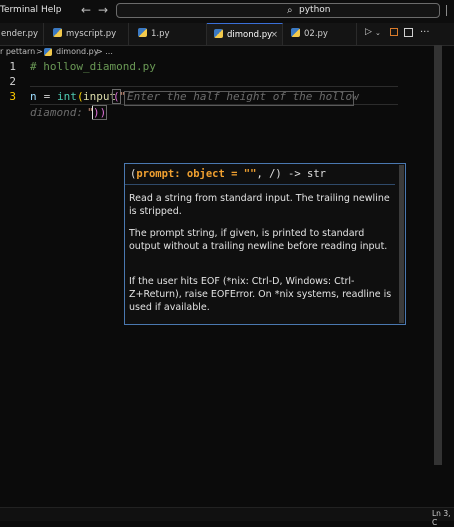 The image size is (454, 527). What do you see at coordinates (449, 10) in the screenshot?
I see `layout-panel-icon` at bounding box center [449, 10].